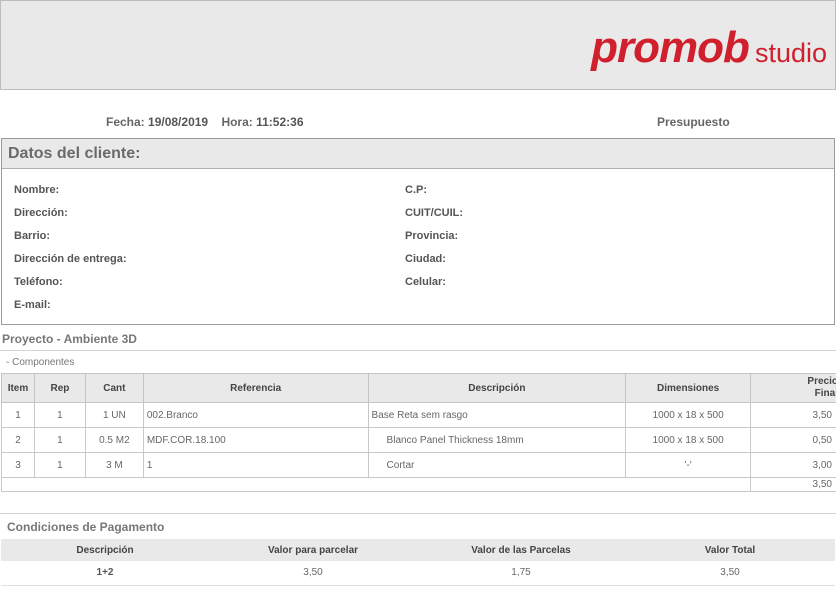  What do you see at coordinates (18, 440) in the screenshot?
I see `cell-item: 2` at bounding box center [18, 440].